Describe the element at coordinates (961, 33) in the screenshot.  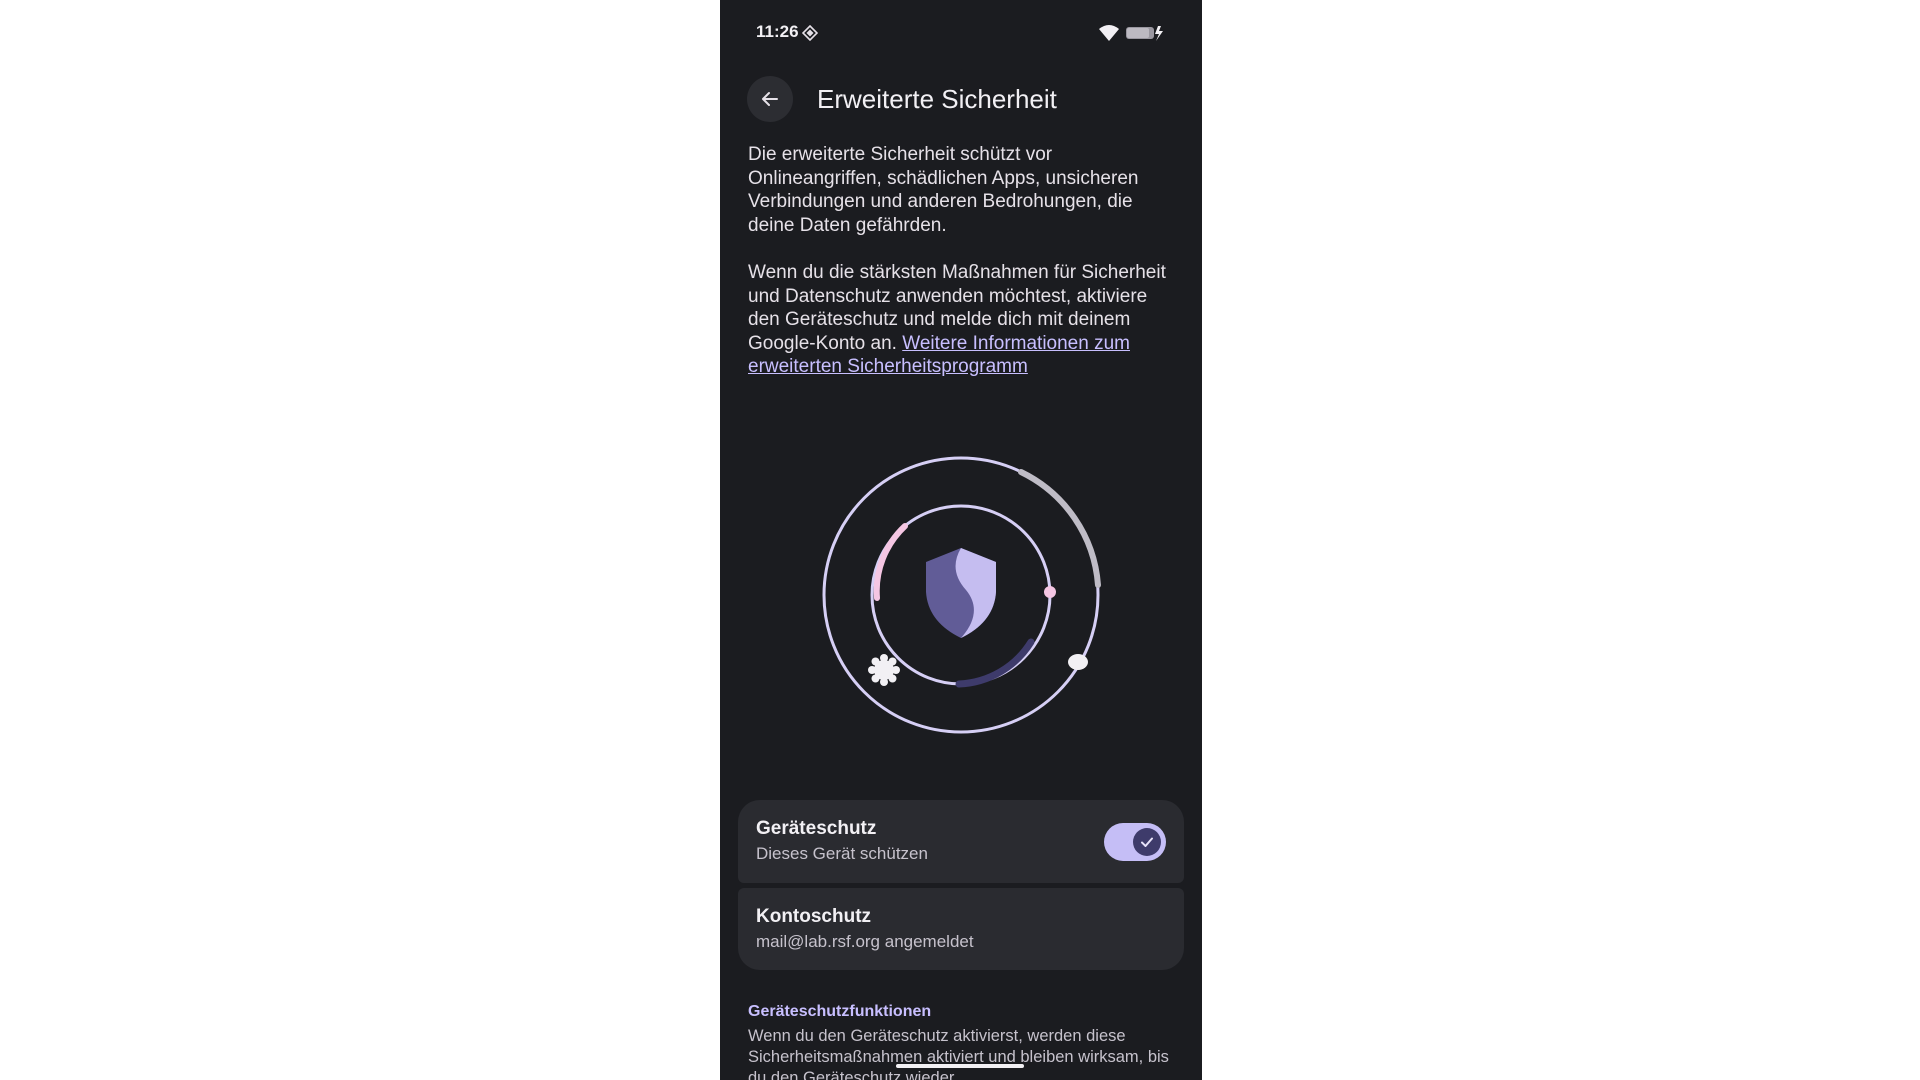
I see `status-bar: 11:26` at that location.